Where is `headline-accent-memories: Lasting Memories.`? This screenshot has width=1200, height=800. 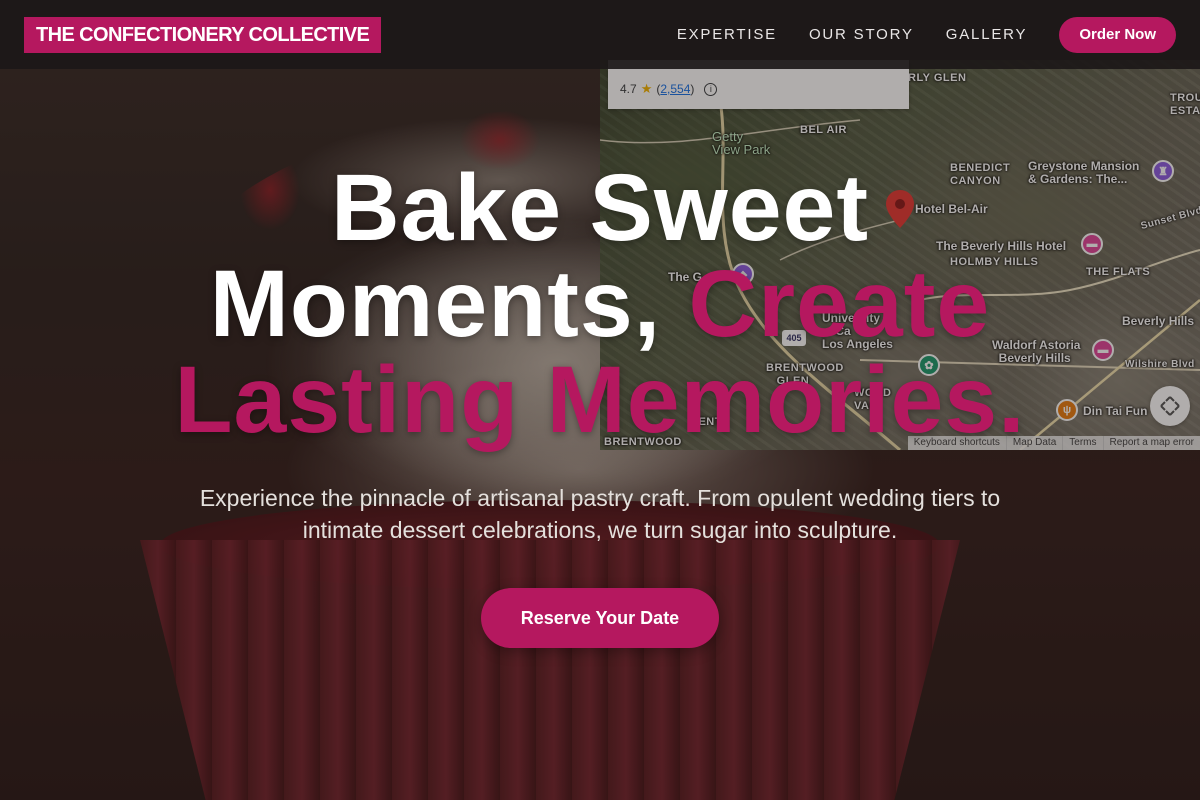 headline-accent-memories: Lasting Memories. is located at coordinates (600, 400).